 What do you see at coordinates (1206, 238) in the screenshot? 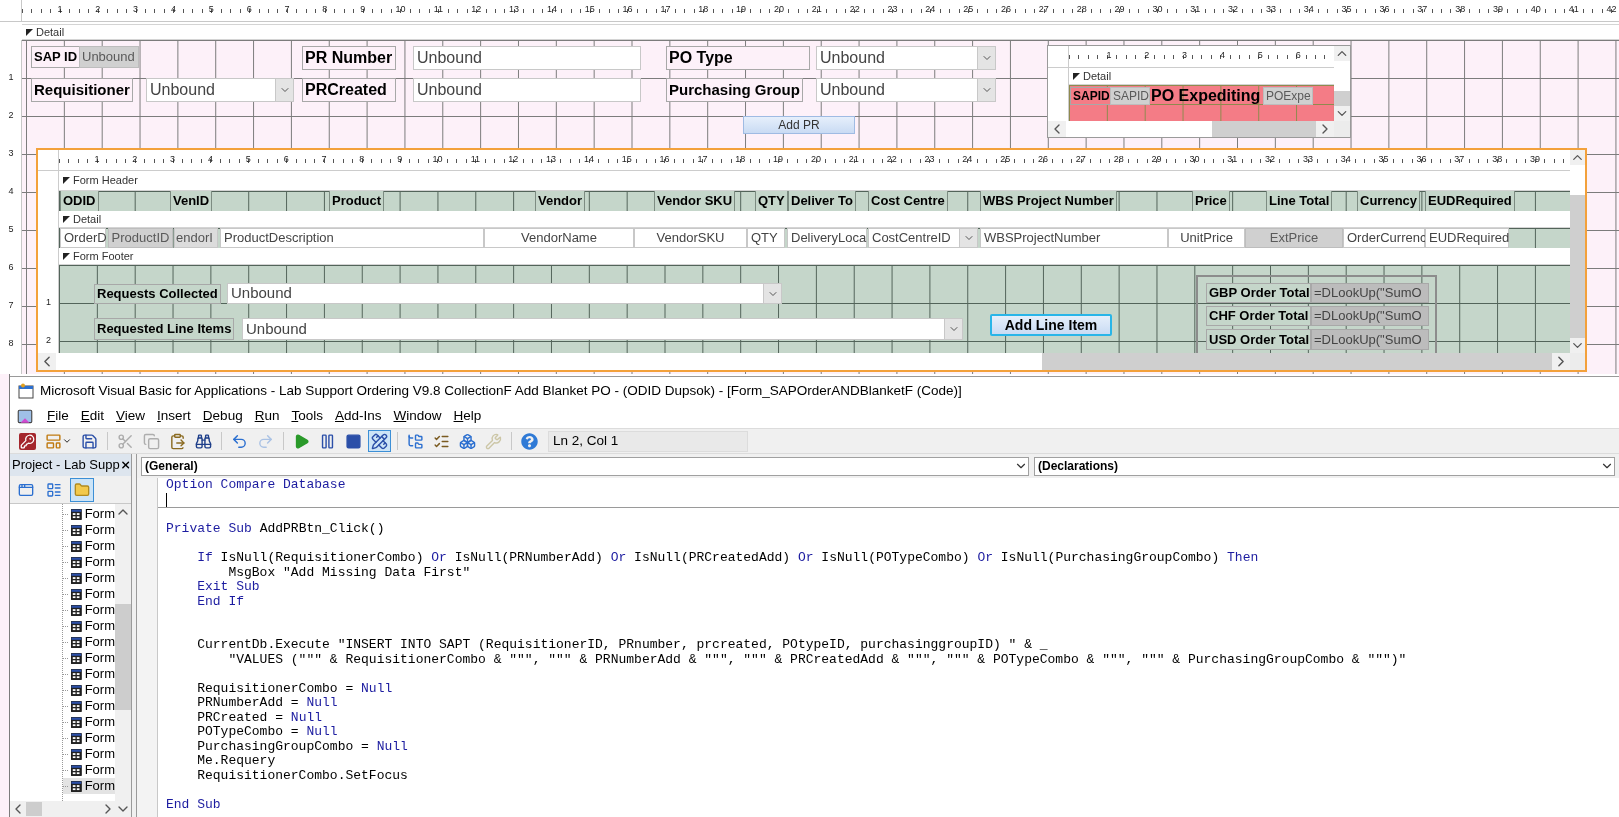
I see `text-field: UnitPrice` at bounding box center [1206, 238].